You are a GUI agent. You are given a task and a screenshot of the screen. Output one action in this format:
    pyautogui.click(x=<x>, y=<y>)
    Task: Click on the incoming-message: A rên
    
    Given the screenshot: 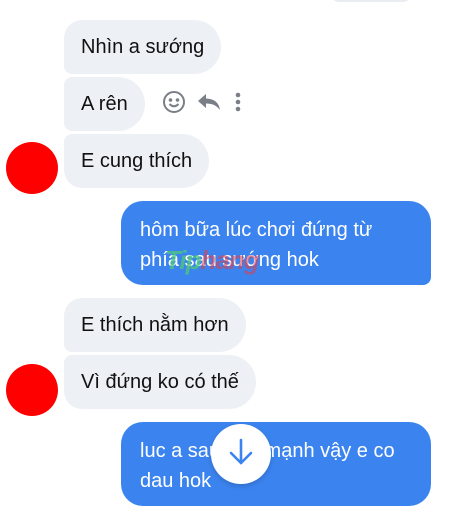 What is the action you would take?
    pyautogui.click(x=104, y=104)
    